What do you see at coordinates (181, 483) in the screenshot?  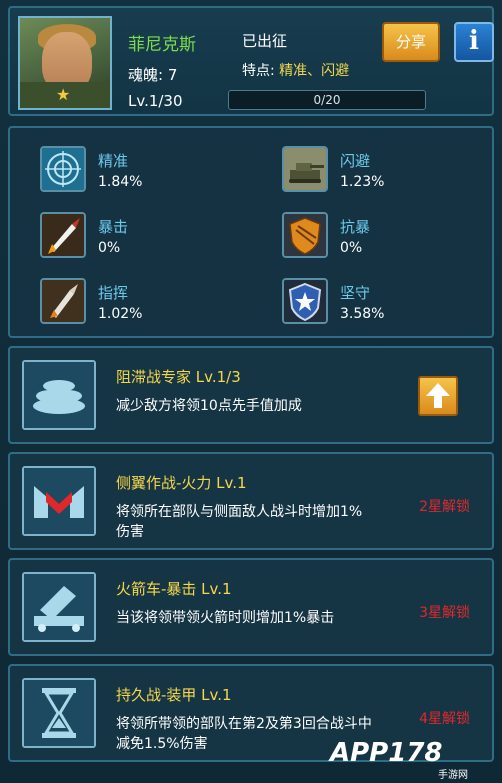 I see `skill-title: 侧翼作战-火力 Lv.1` at bounding box center [181, 483].